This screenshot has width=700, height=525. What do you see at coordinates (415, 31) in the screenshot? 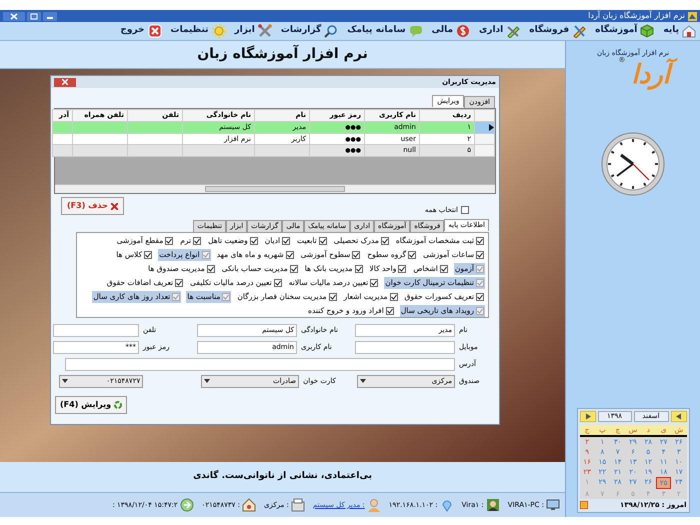
I see `chat-icon` at bounding box center [415, 31].